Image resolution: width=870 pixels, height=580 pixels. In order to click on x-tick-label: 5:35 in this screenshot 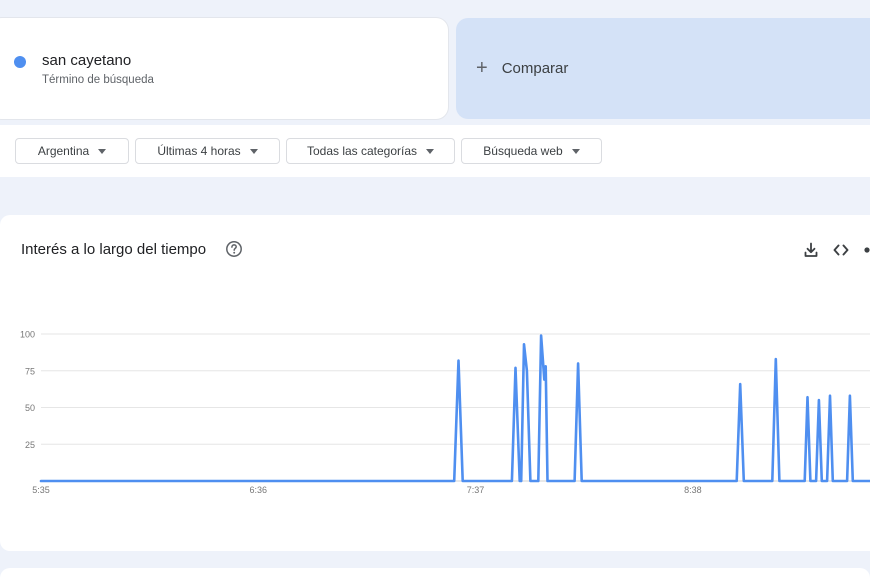, I will do `click(41, 490)`.